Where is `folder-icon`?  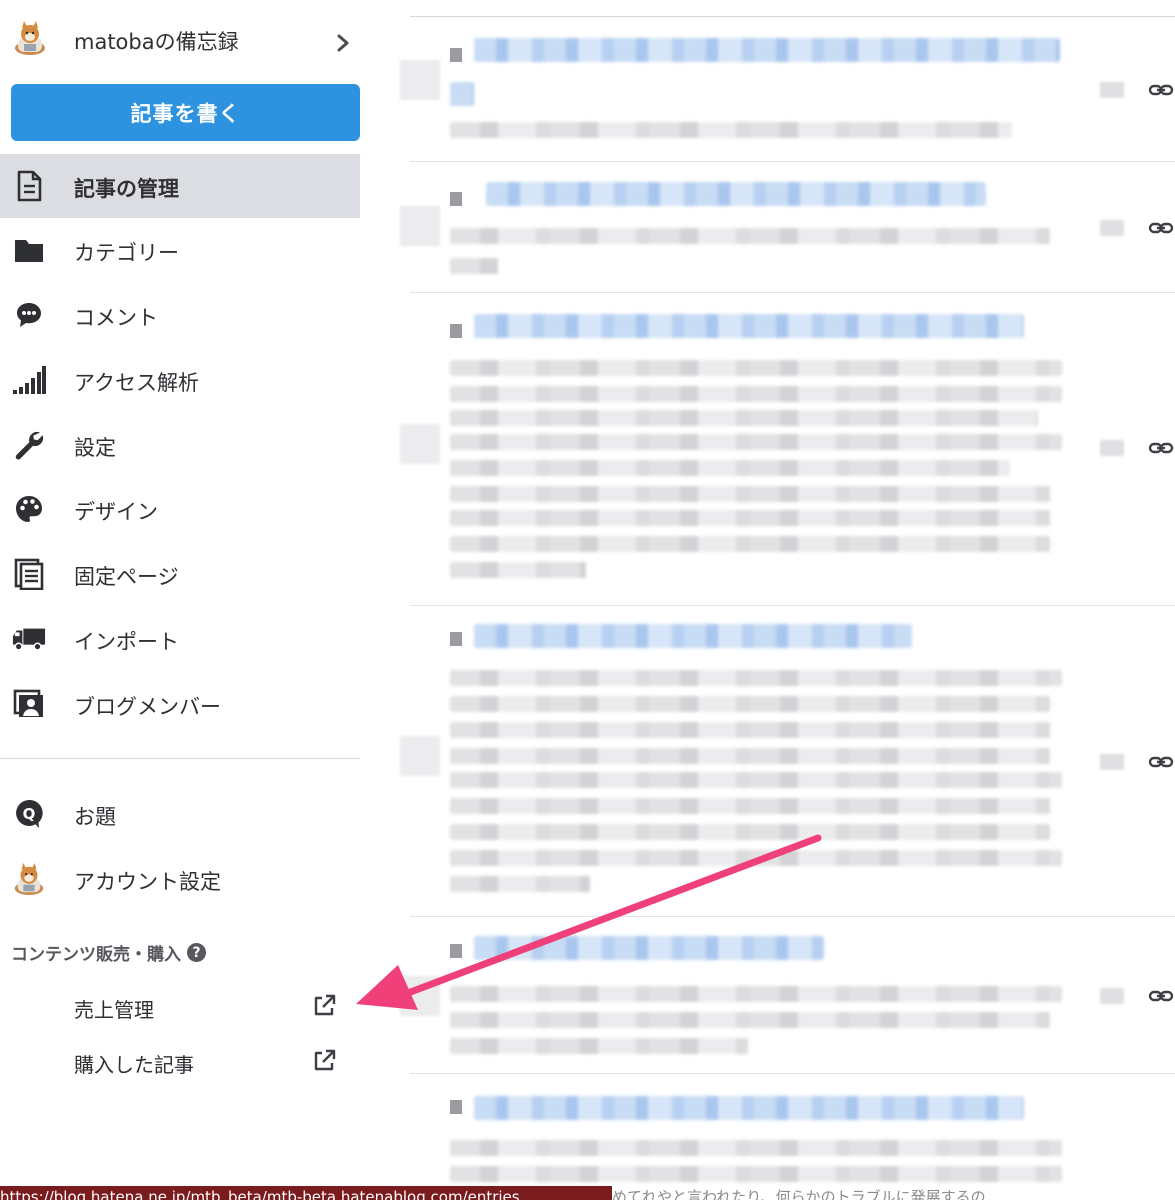 folder-icon is located at coordinates (29, 250).